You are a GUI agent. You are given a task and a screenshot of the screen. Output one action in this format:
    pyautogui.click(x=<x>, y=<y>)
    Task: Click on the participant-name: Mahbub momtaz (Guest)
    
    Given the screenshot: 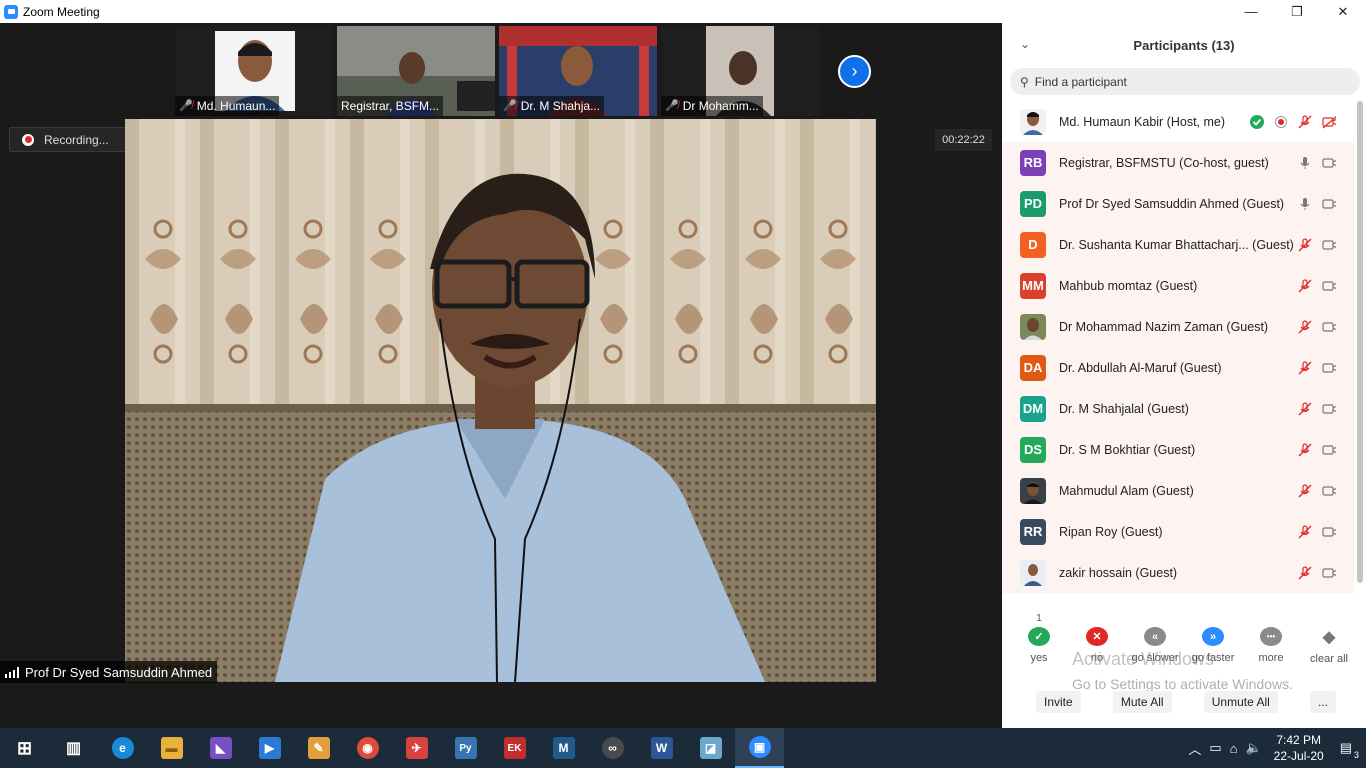 What is the action you would take?
    pyautogui.click(x=1128, y=285)
    